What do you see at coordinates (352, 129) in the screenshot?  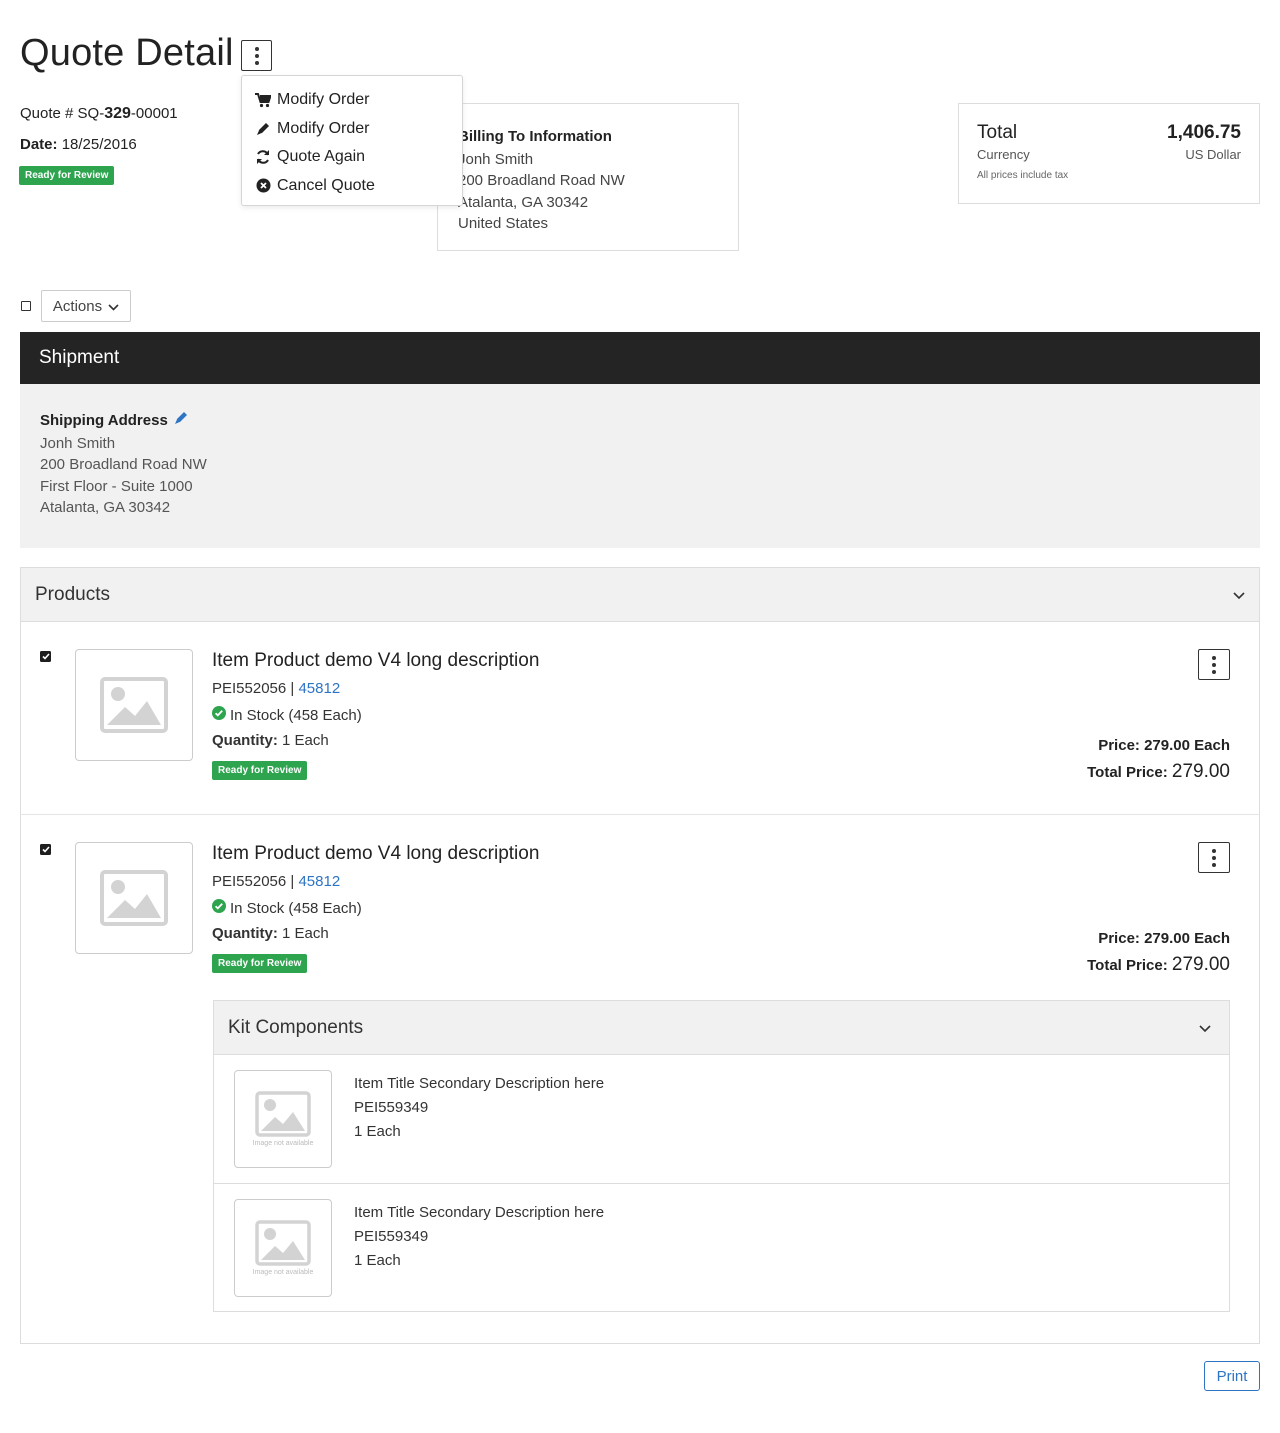 I see `menu-item-modify-order-edit: Modify Order` at bounding box center [352, 129].